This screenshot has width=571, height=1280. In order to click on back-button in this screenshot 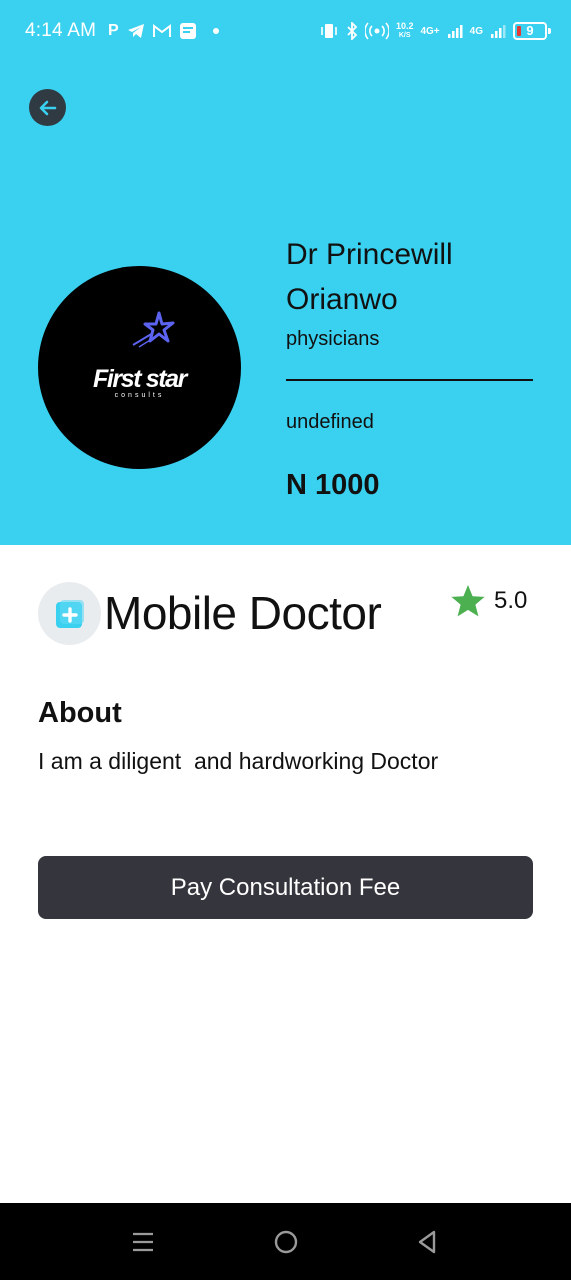, I will do `click(47, 107)`.